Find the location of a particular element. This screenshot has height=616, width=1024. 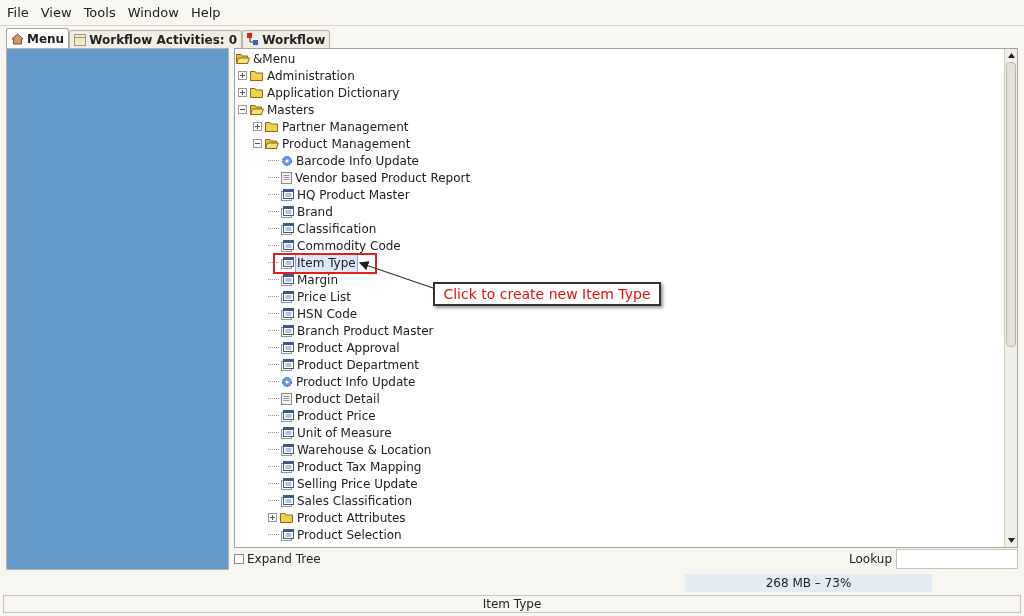

tree-item: Item Type is located at coordinates (326, 262).